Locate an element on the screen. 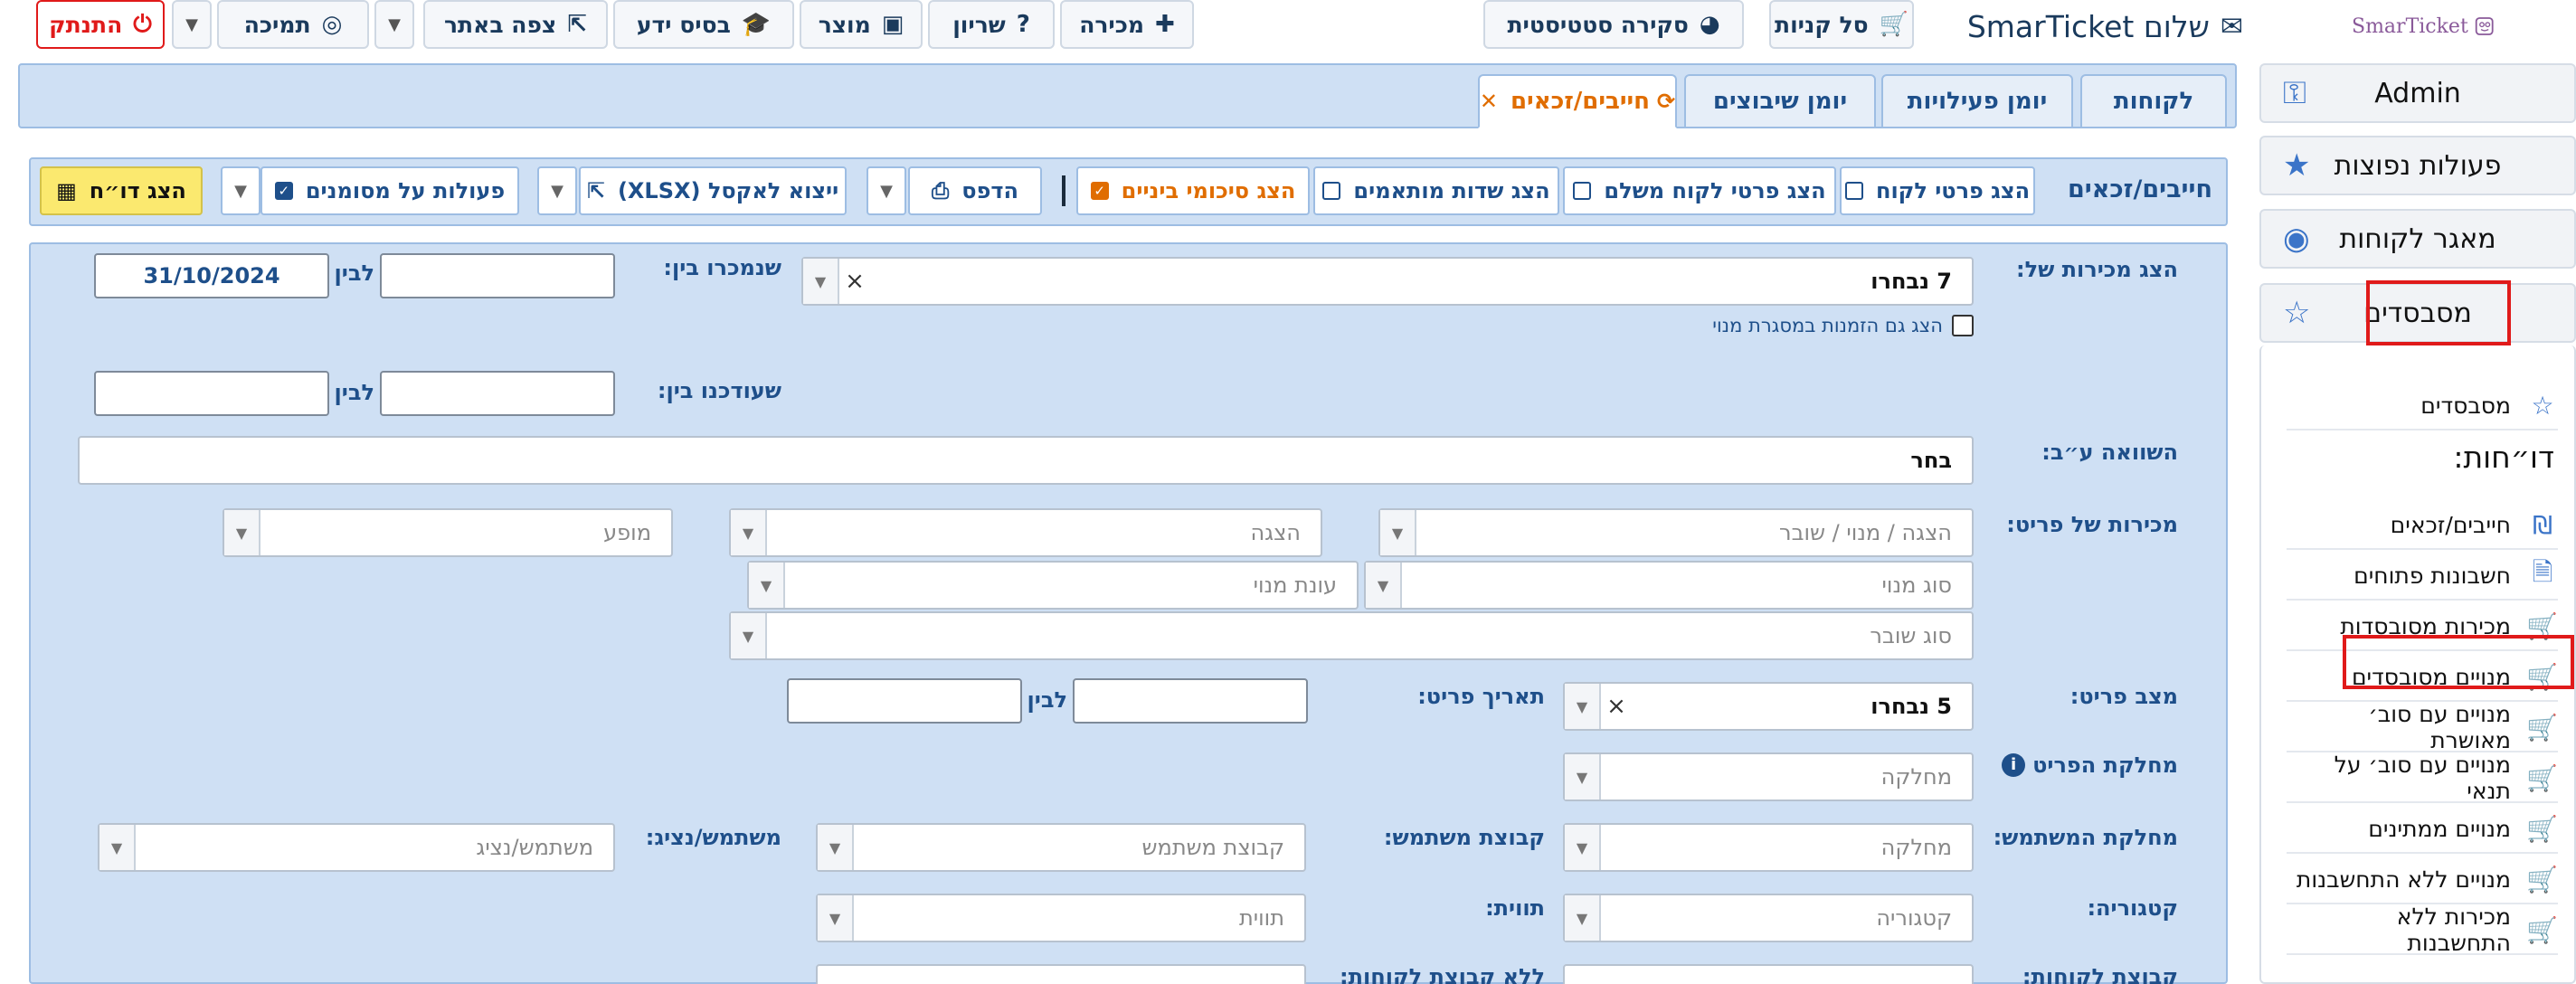 Image resolution: width=2576 pixels, height=984 pixels. user-department-select: מחלקה ▼ is located at coordinates (1769, 847).